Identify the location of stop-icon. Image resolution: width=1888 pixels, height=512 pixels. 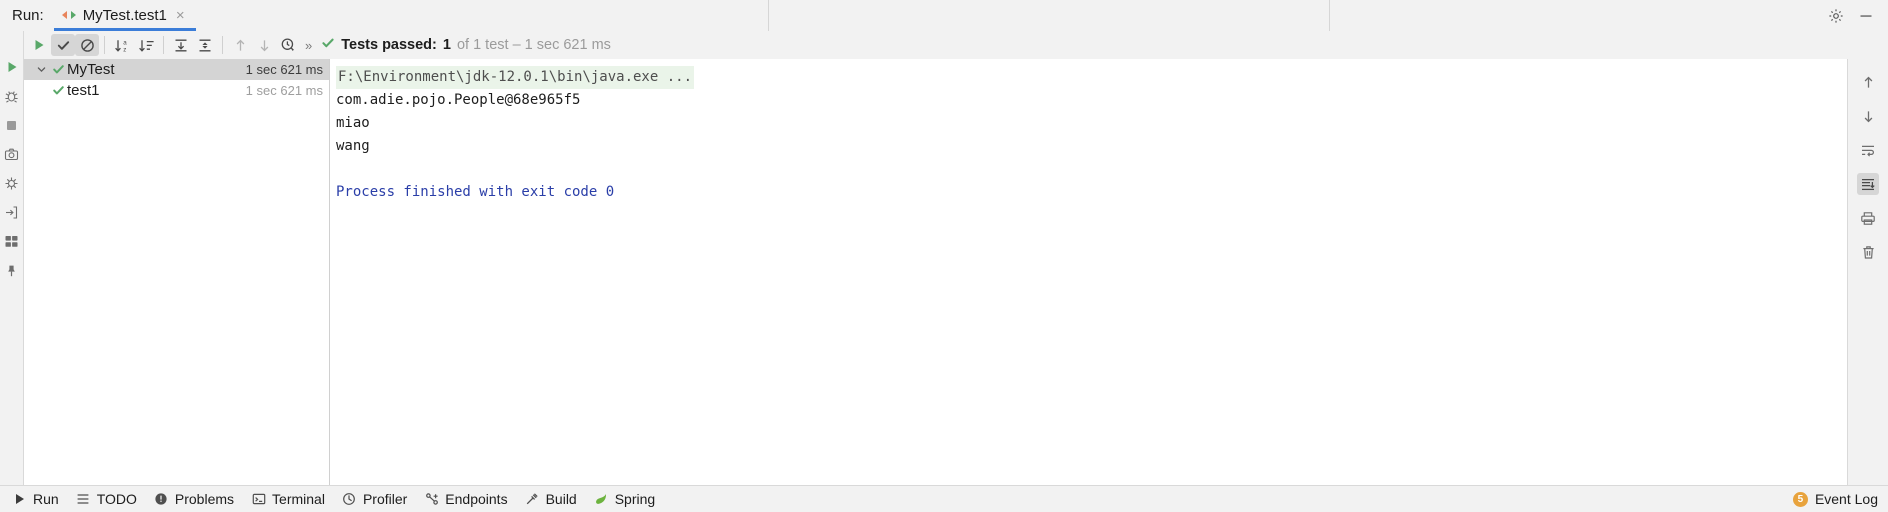
(12, 125).